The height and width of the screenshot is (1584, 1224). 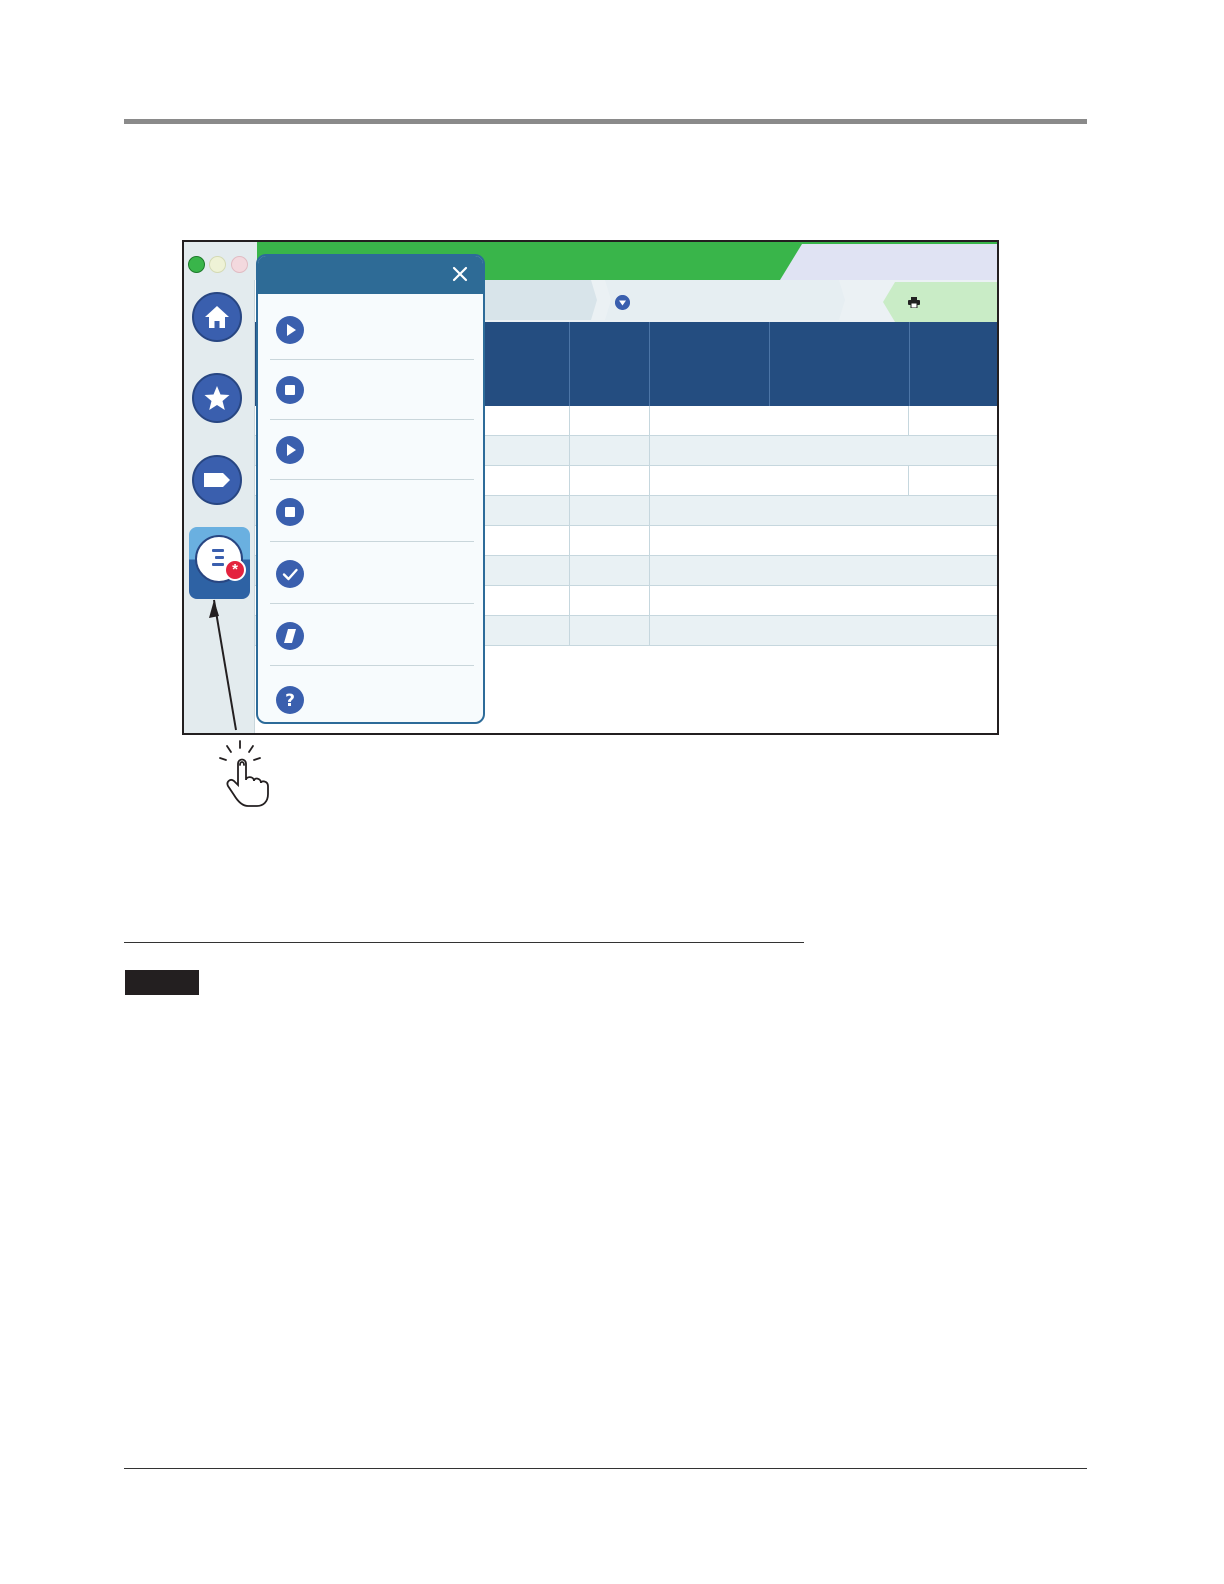 I want to click on window-dot-green, so click(x=196, y=264).